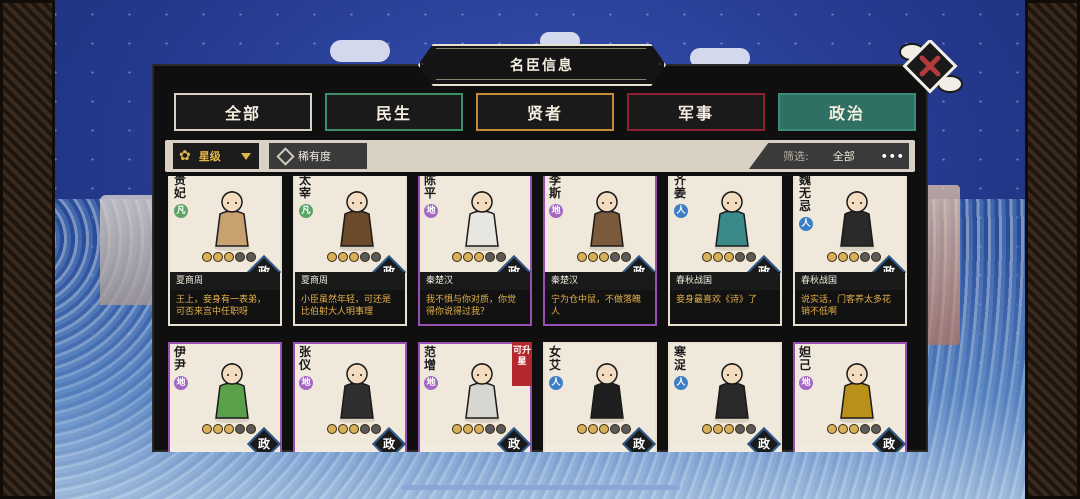 Image resolution: width=1080 pixels, height=499 pixels. Describe the element at coordinates (180, 188) in the screenshot. I see `minister-name: 贵妃` at that location.